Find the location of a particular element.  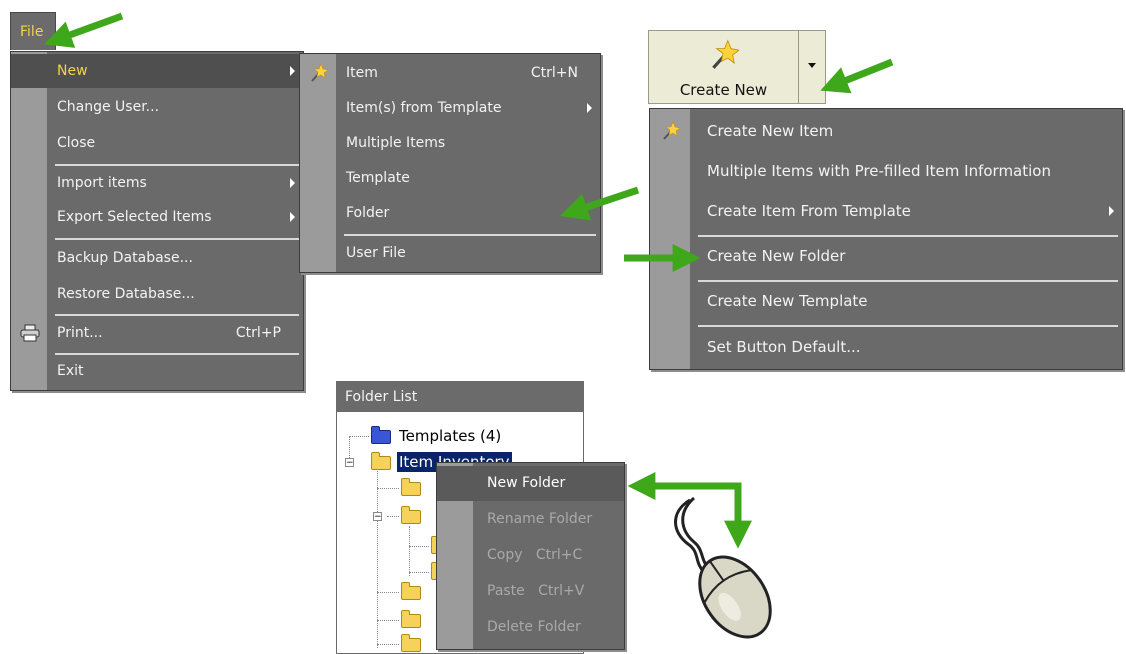

context-item-copy: Copy Ctrl+C is located at coordinates (530, 555).